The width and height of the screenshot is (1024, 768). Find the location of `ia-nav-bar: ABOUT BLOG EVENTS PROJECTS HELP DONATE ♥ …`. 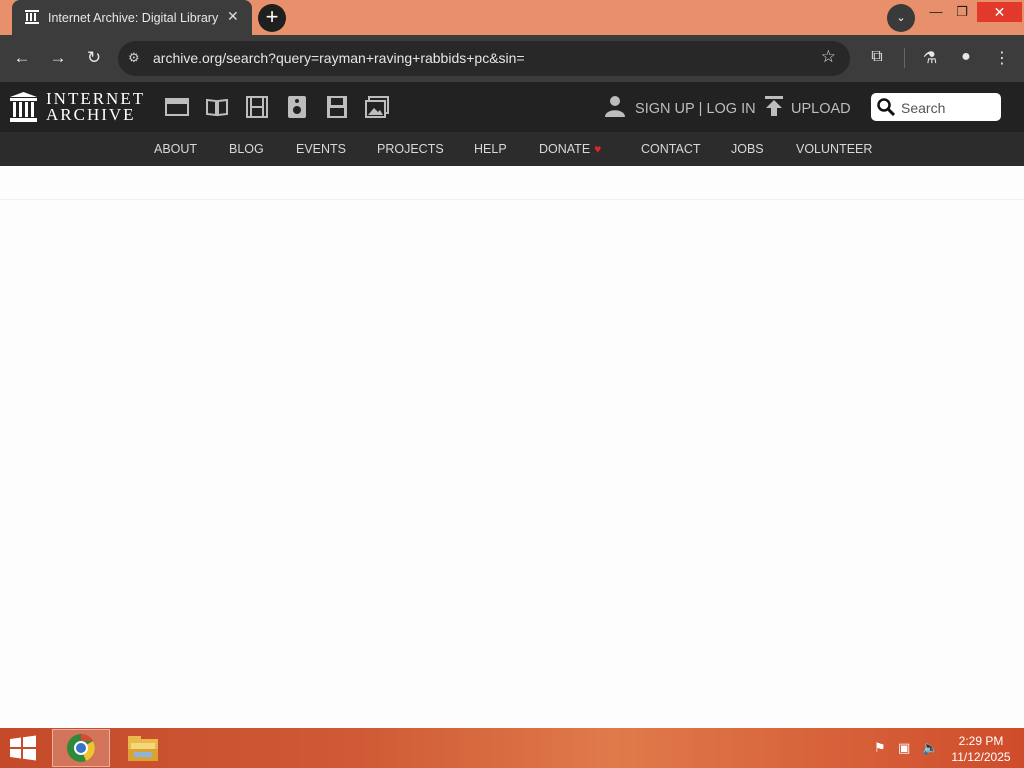

ia-nav-bar: ABOUT BLOG EVENTS PROJECTS HELP DONATE ♥ … is located at coordinates (512, 149).